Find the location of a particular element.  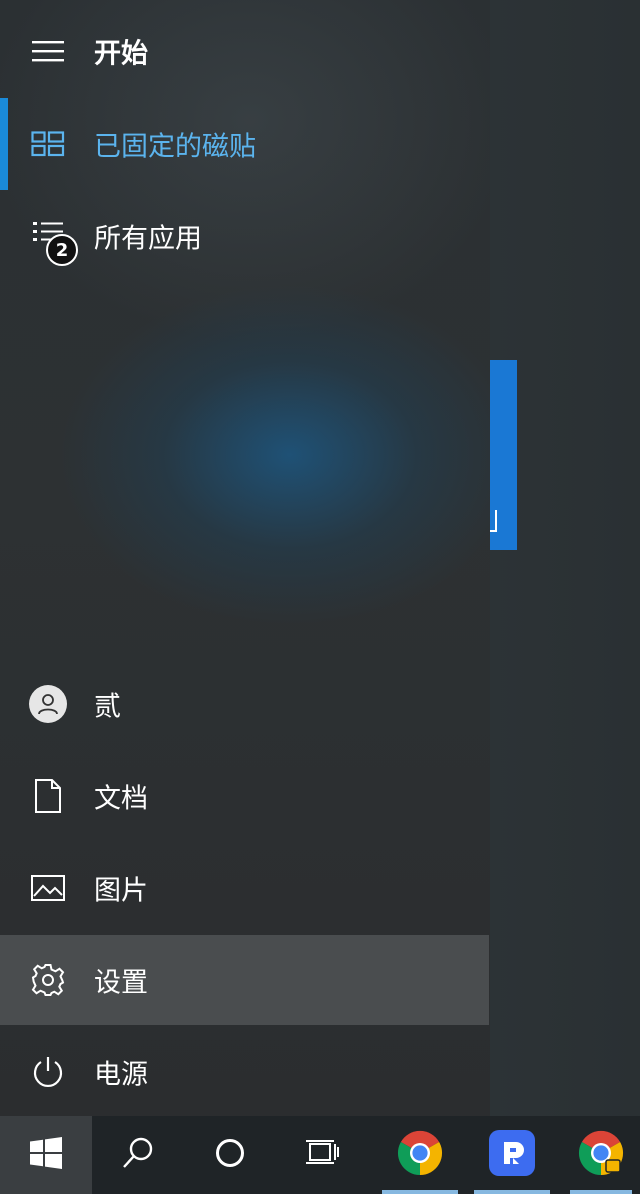

search-button is located at coordinates (138, 1155).